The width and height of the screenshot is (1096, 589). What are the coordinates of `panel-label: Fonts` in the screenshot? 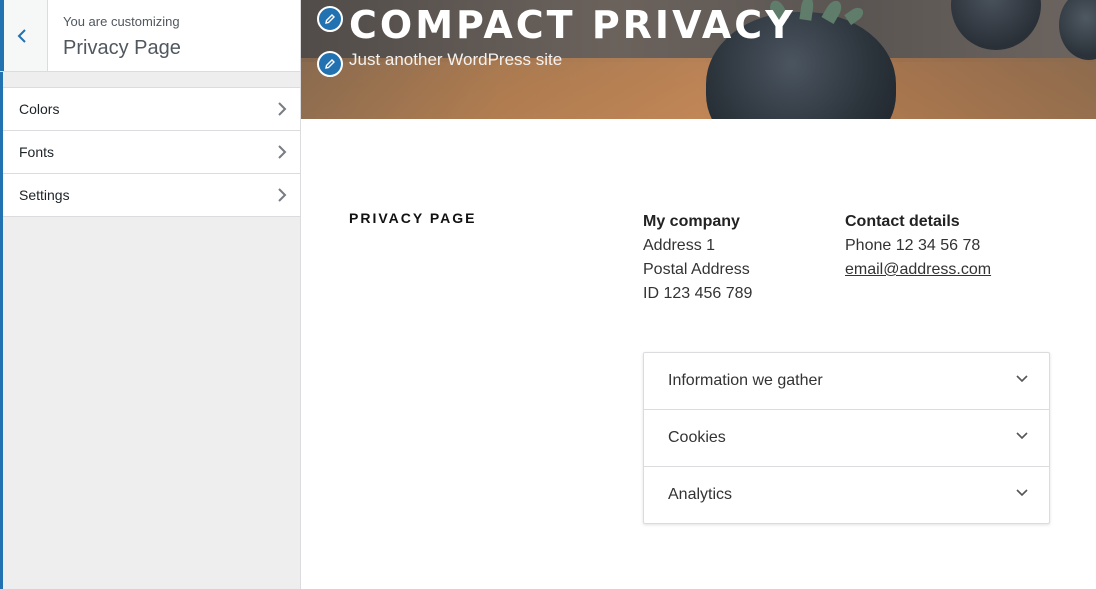 It's located at (37, 152).